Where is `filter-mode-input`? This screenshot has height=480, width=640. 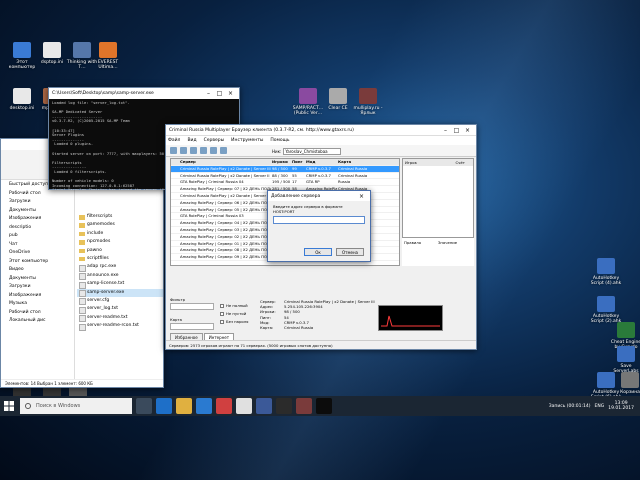
filter-mode-input is located at coordinates (192, 306).